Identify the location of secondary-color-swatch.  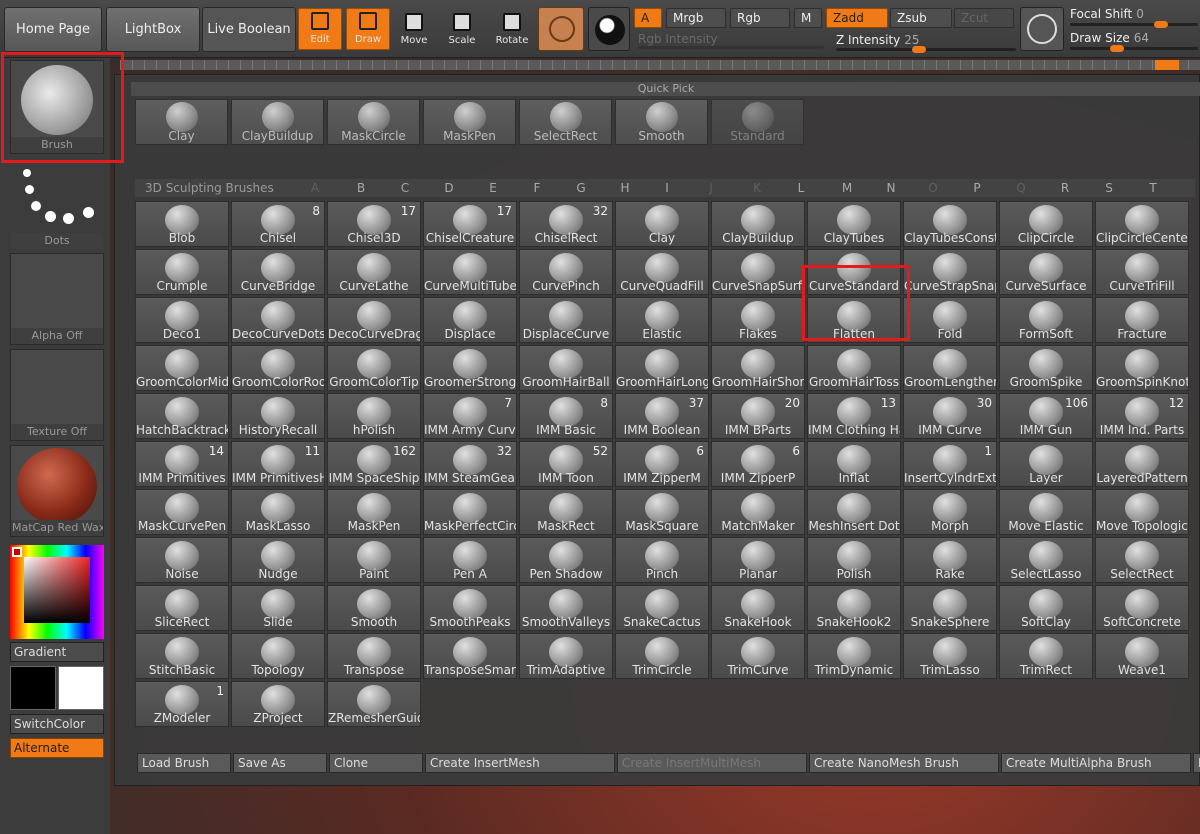
(81, 688).